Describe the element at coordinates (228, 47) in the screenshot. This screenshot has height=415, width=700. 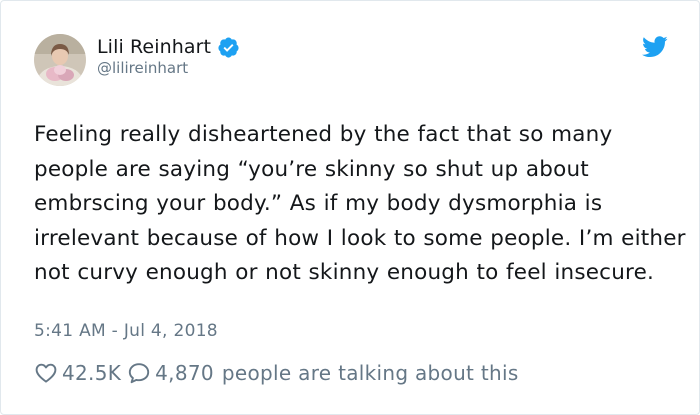
I see `verified-badge-icon` at that location.